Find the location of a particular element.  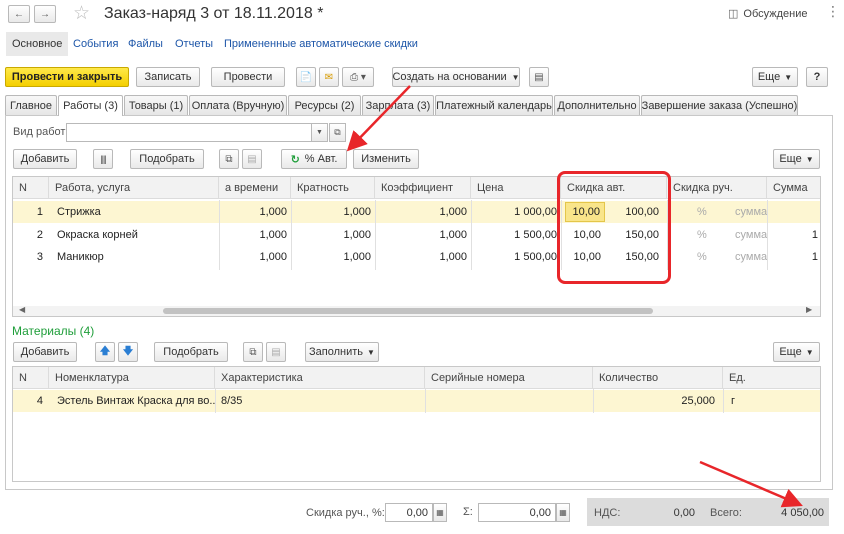

tab-works: Работы (3) is located at coordinates (90, 105).